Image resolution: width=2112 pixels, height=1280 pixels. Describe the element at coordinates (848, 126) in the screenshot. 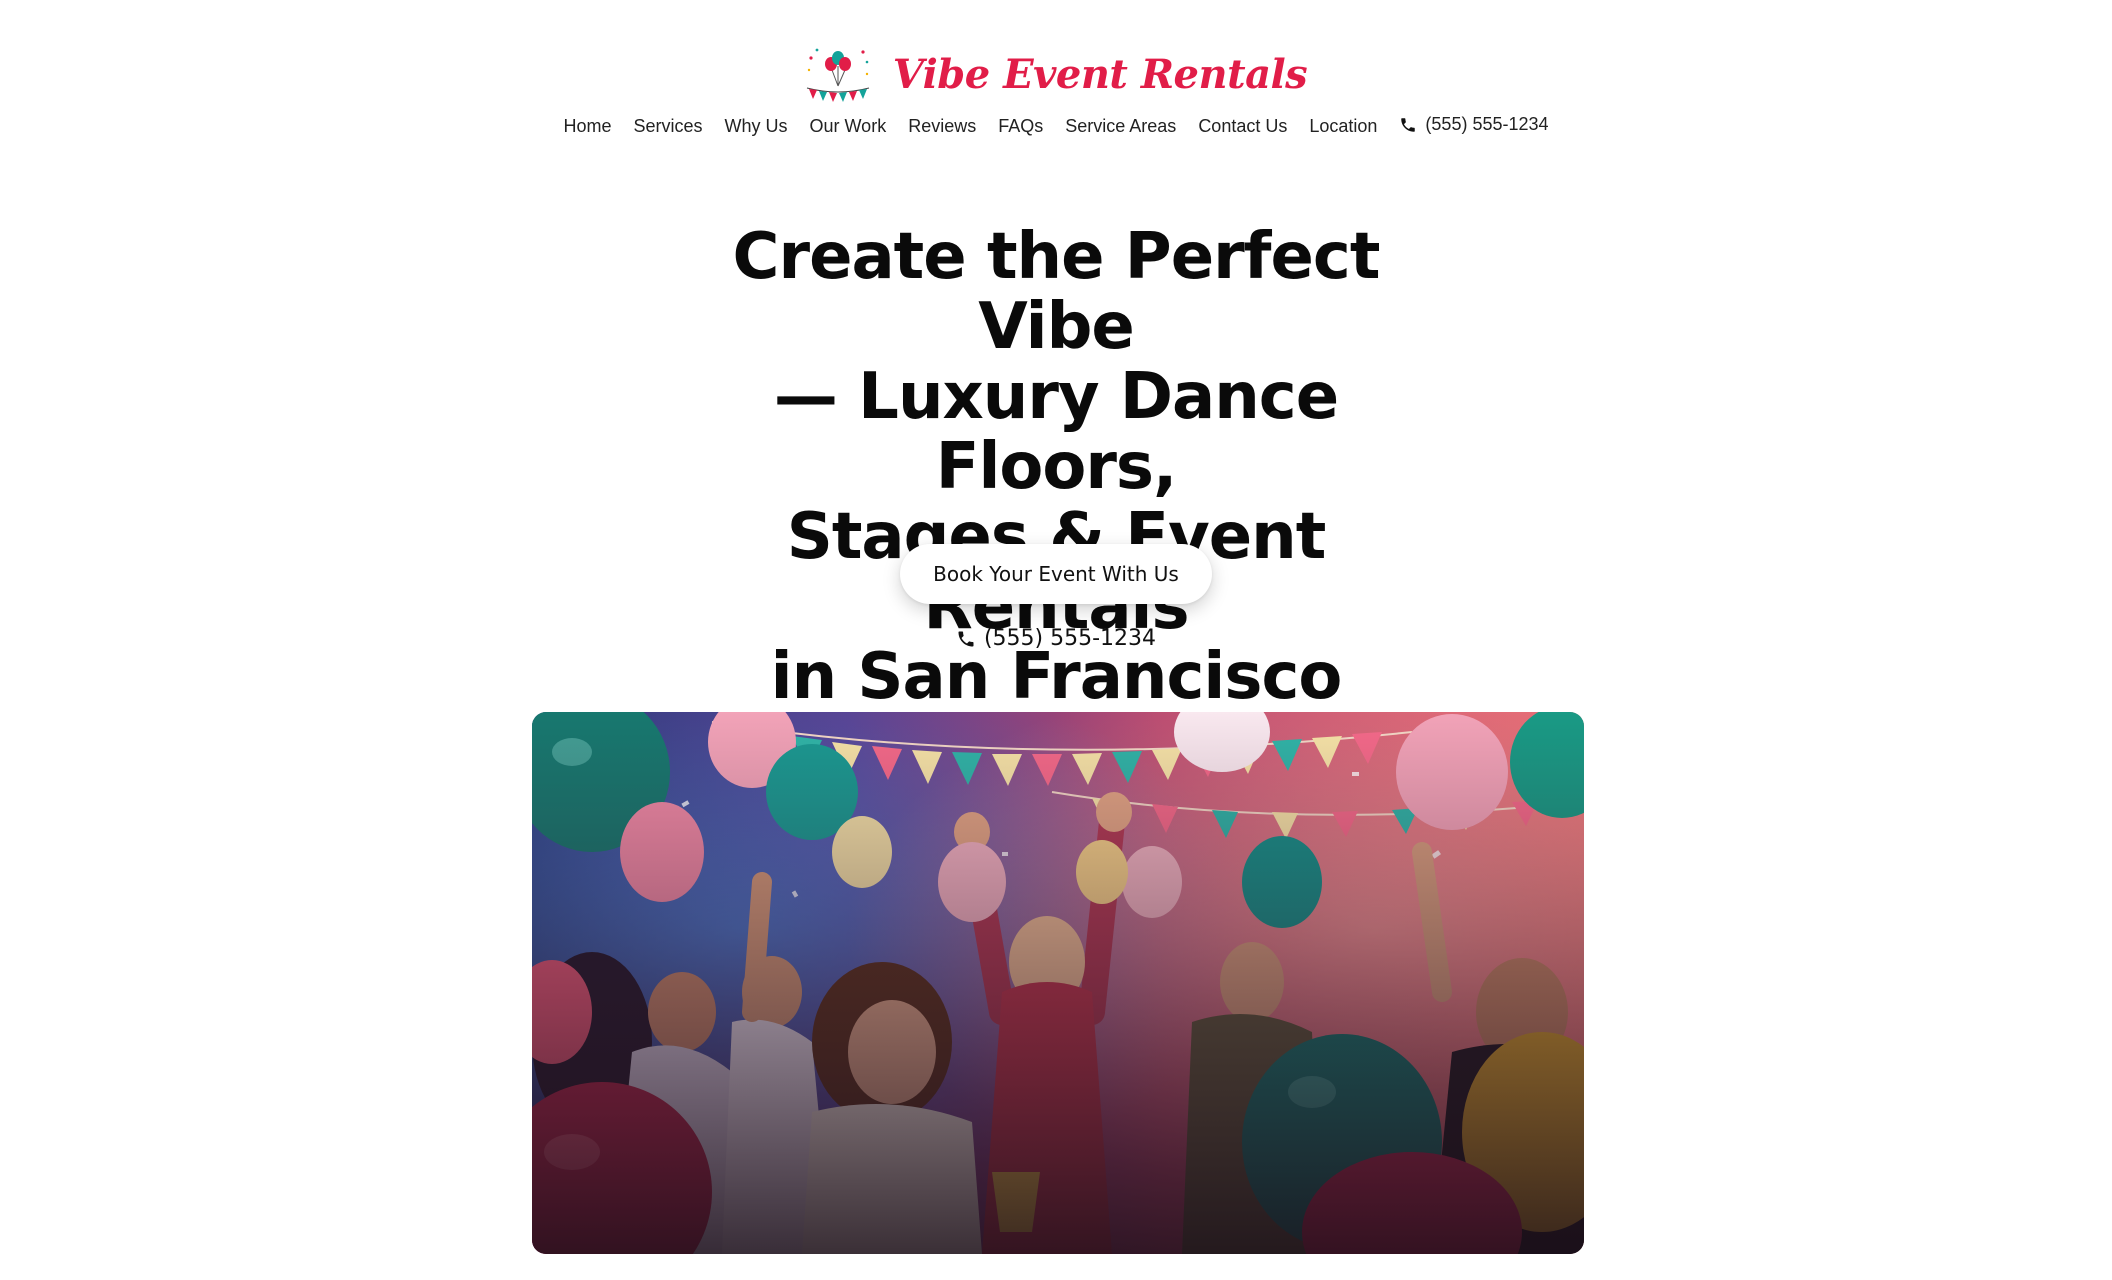

I see `nav-item-our-work: Our Work` at that location.